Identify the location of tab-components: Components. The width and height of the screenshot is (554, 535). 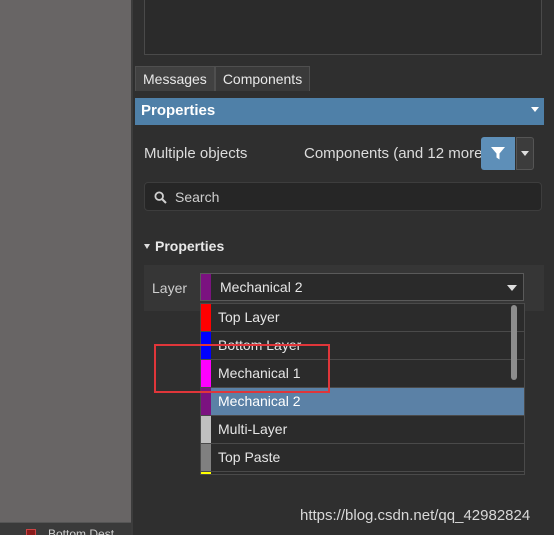
(262, 78).